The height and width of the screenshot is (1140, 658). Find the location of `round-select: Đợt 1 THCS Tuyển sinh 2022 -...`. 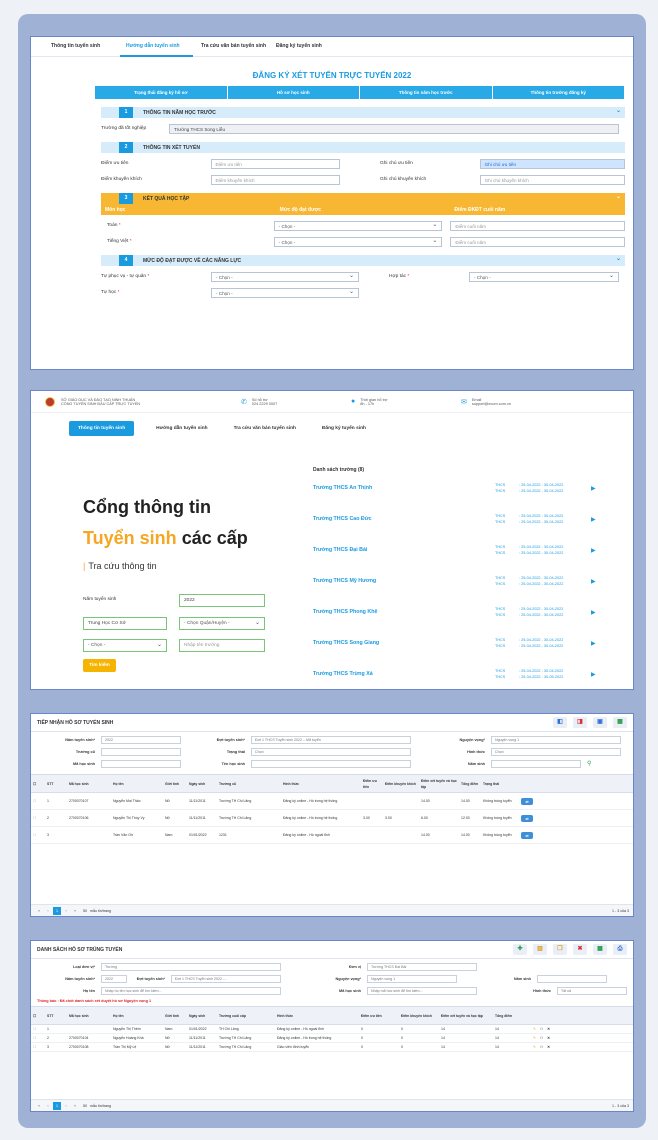

round-select: Đợt 1 THCS Tuyển sinh 2022 -... is located at coordinates (226, 978).